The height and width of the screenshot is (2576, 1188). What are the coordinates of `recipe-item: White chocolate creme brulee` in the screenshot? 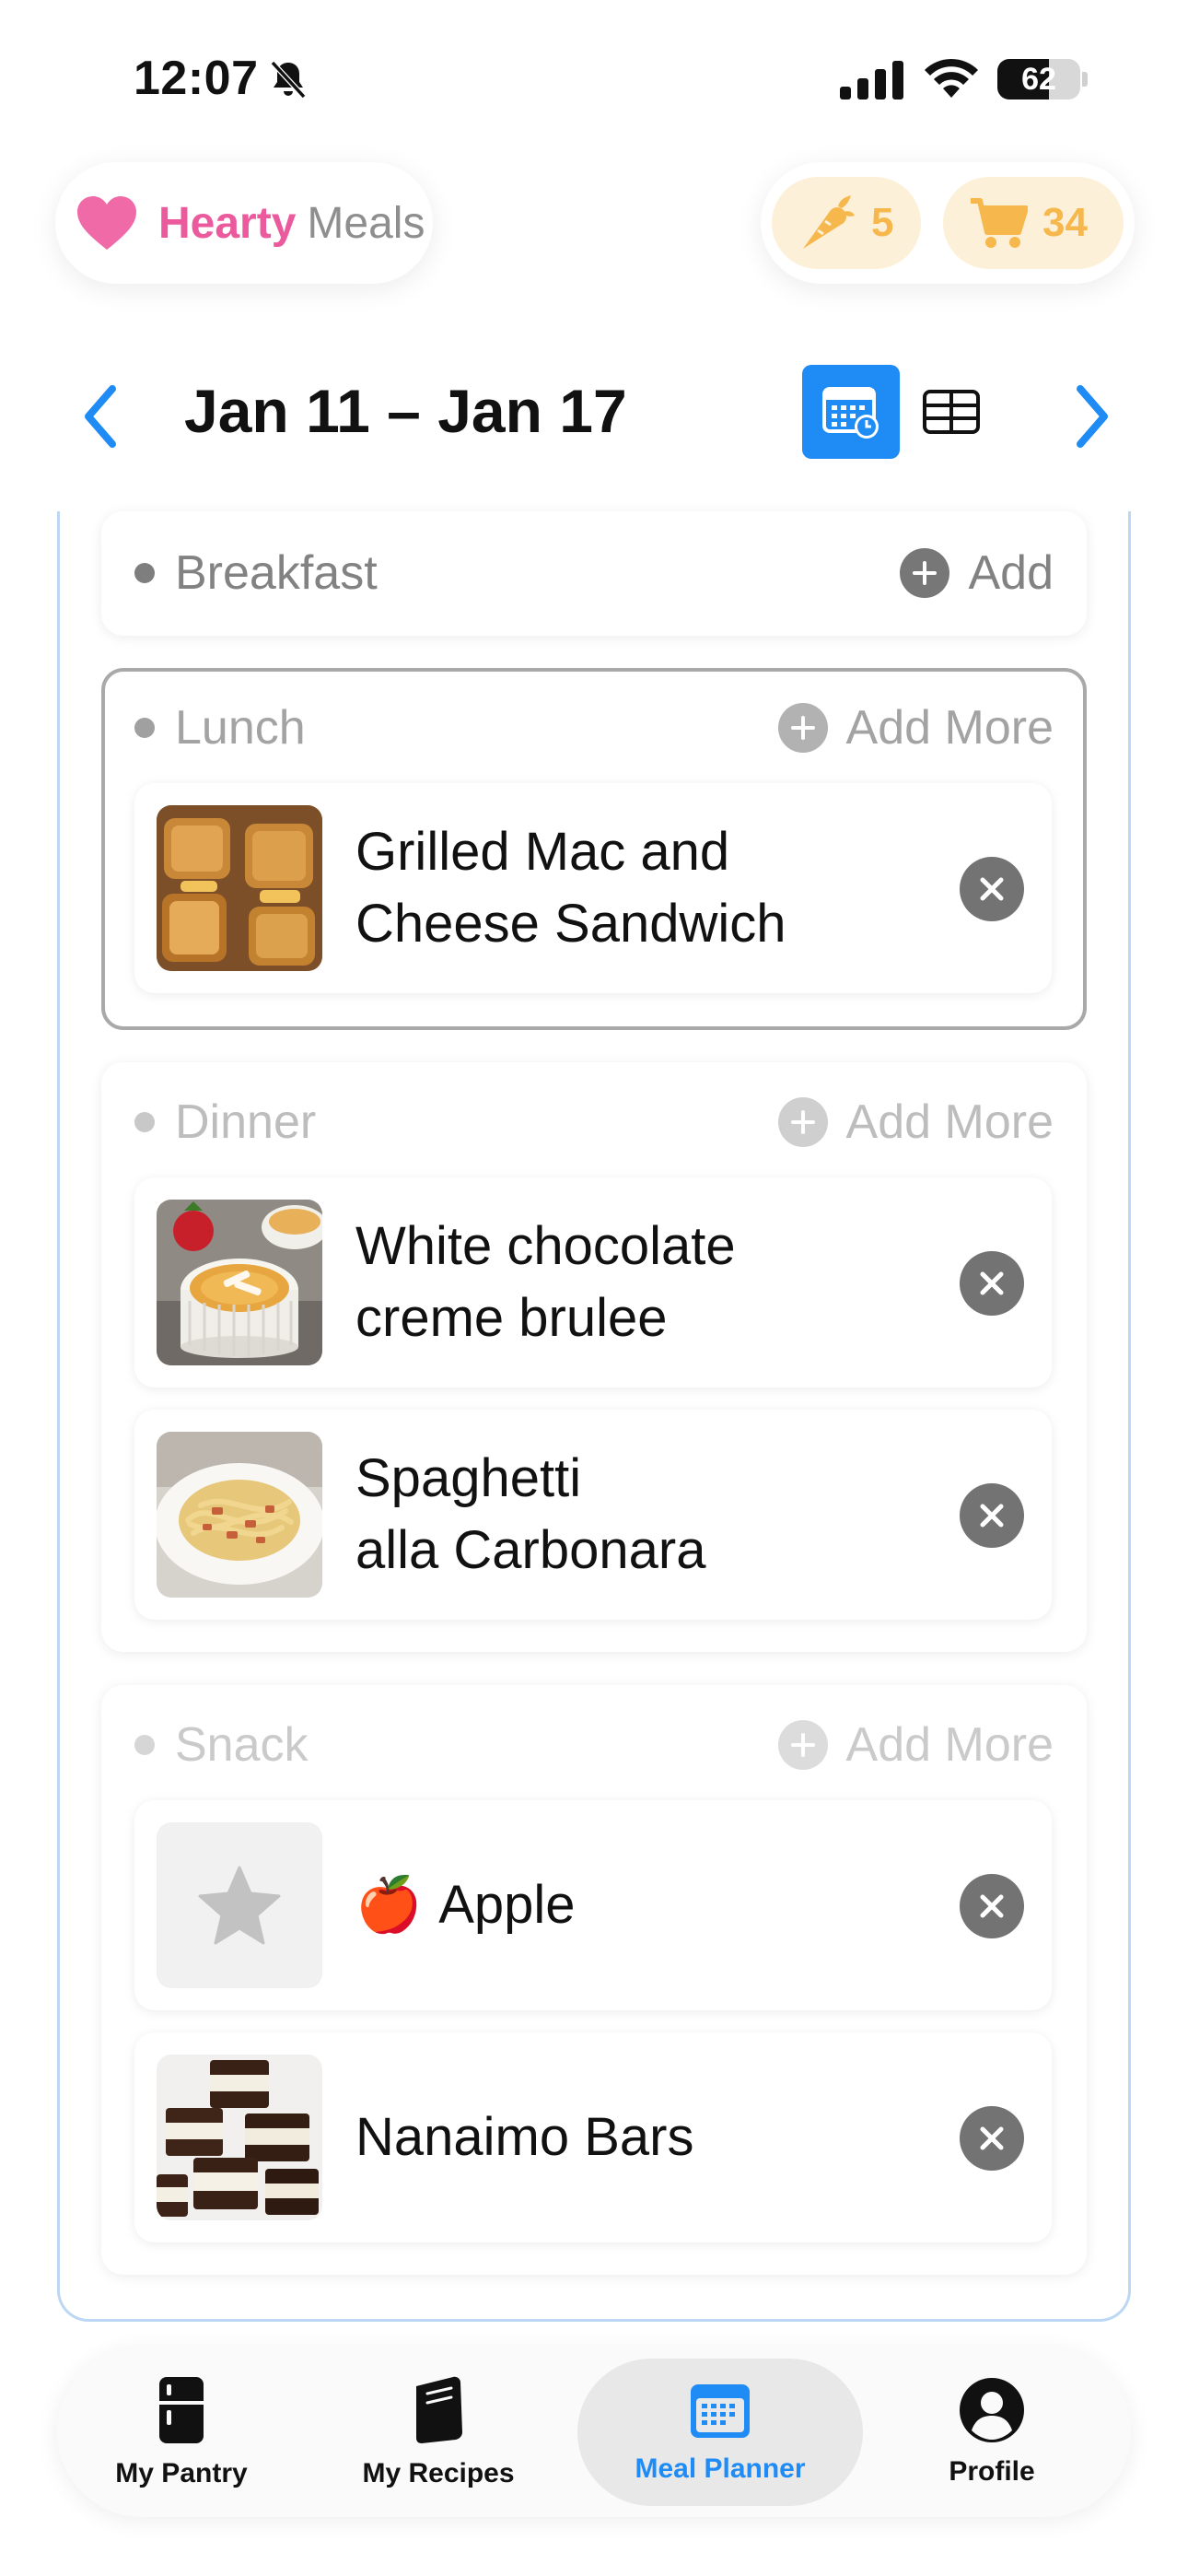 It's located at (593, 1282).